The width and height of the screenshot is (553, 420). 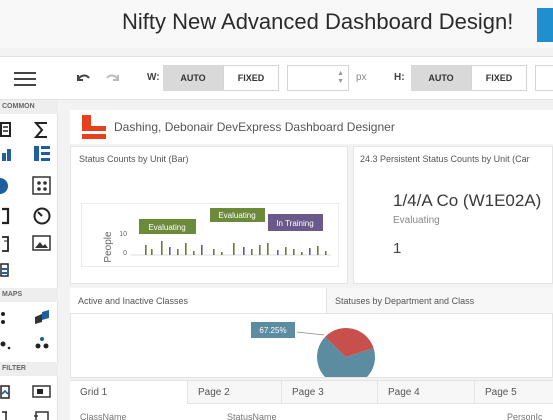 What do you see at coordinates (544, 78) in the screenshot?
I see `height-input` at bounding box center [544, 78].